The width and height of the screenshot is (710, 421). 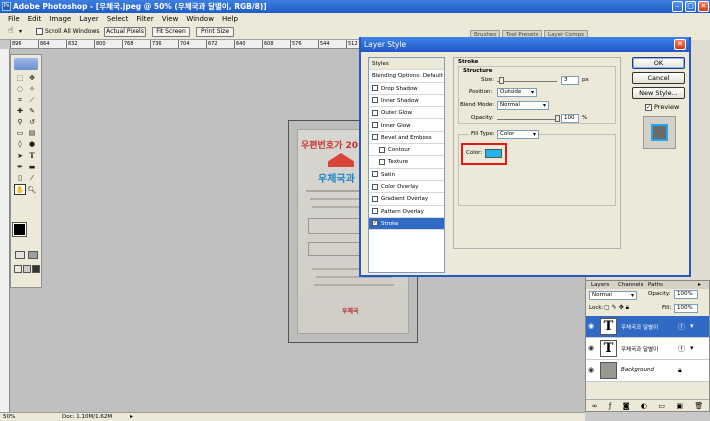 What do you see at coordinates (570, 80) in the screenshot?
I see `size-field: 3` at bounding box center [570, 80].